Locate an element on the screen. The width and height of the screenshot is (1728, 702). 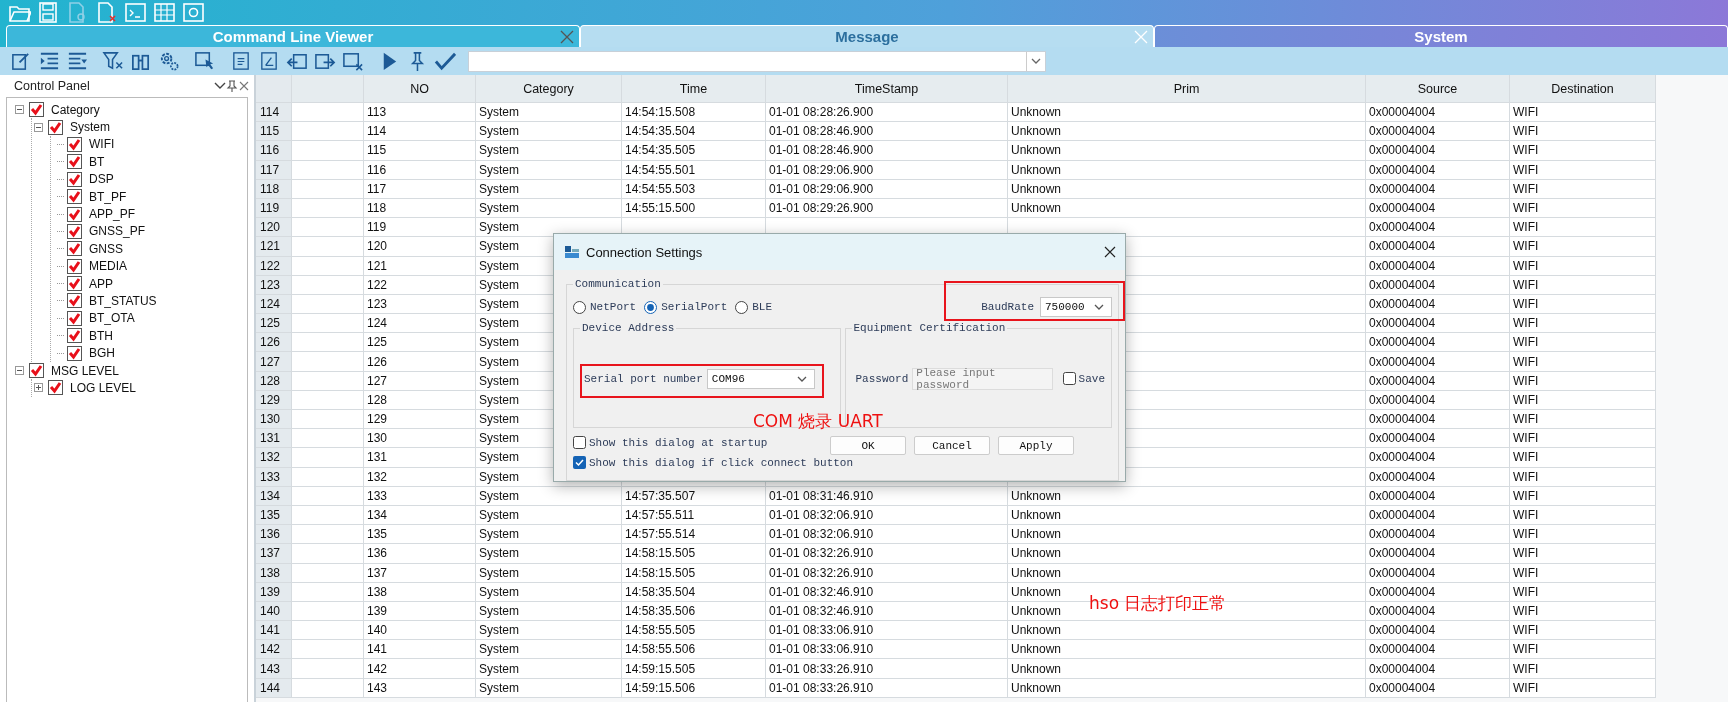
tab: Message is located at coordinates (867, 36).